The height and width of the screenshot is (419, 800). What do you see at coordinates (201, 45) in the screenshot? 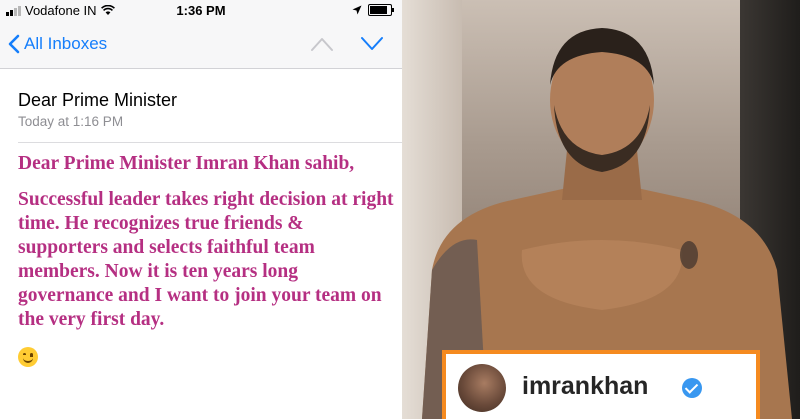
I see `navigation-bar: All Inboxes` at bounding box center [201, 45].